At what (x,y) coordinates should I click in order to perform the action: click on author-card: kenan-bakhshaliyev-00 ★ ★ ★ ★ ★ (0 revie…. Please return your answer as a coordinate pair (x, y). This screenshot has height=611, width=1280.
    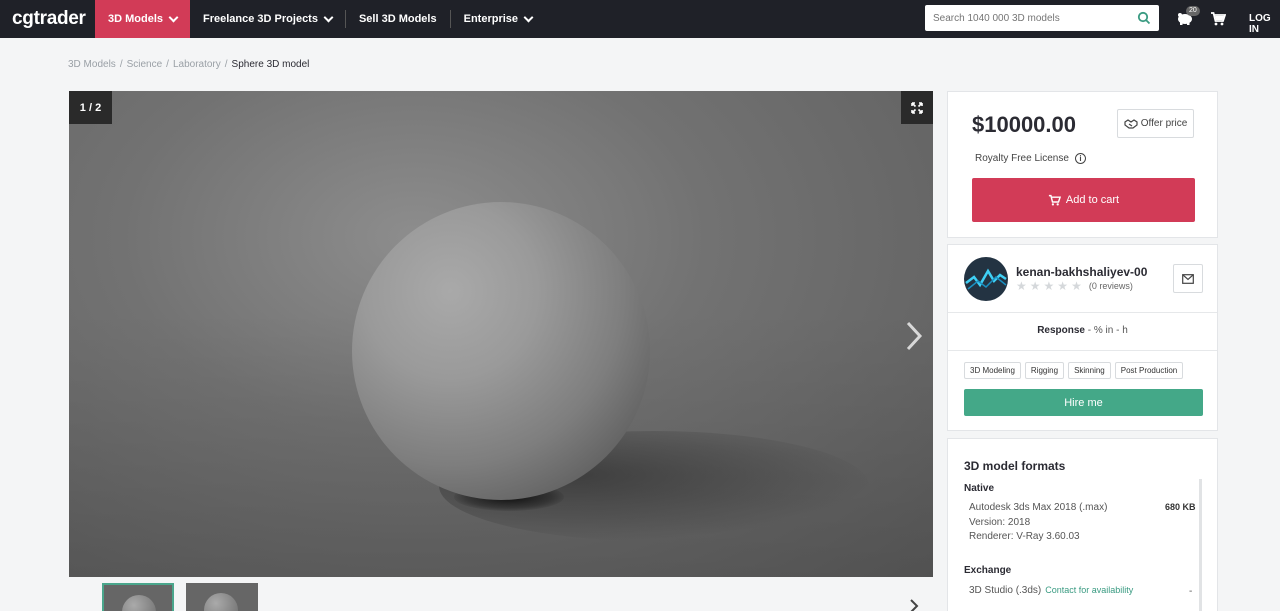
    Looking at the image, I should click on (1082, 337).